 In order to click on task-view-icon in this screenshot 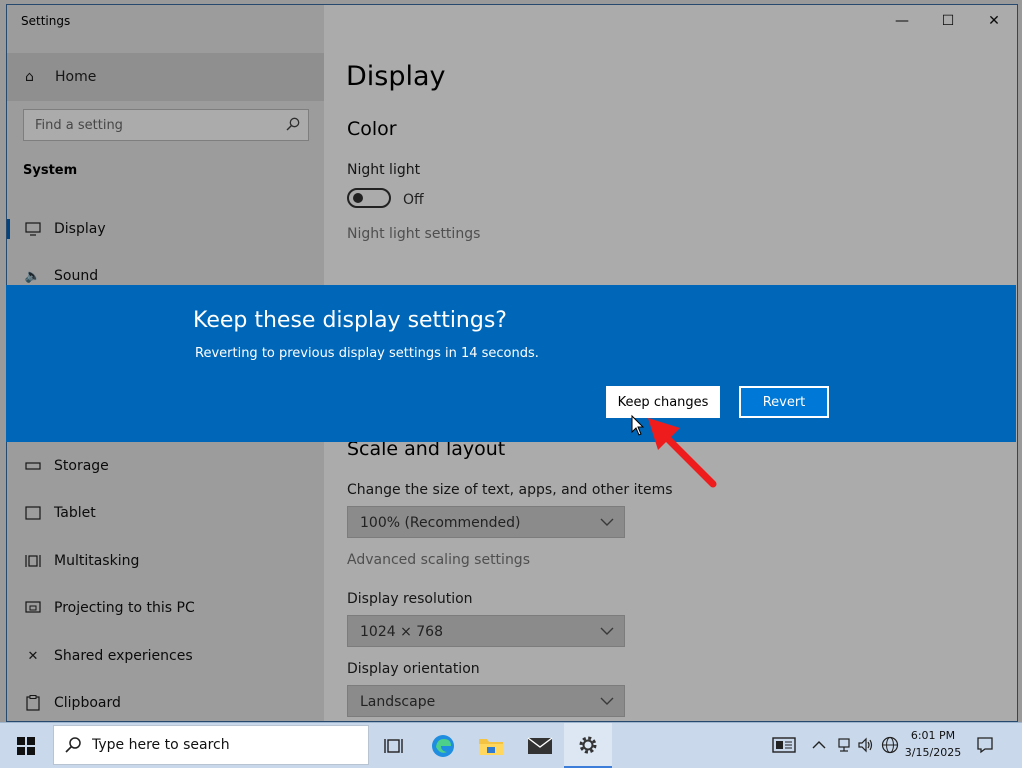, I will do `click(393, 745)`.